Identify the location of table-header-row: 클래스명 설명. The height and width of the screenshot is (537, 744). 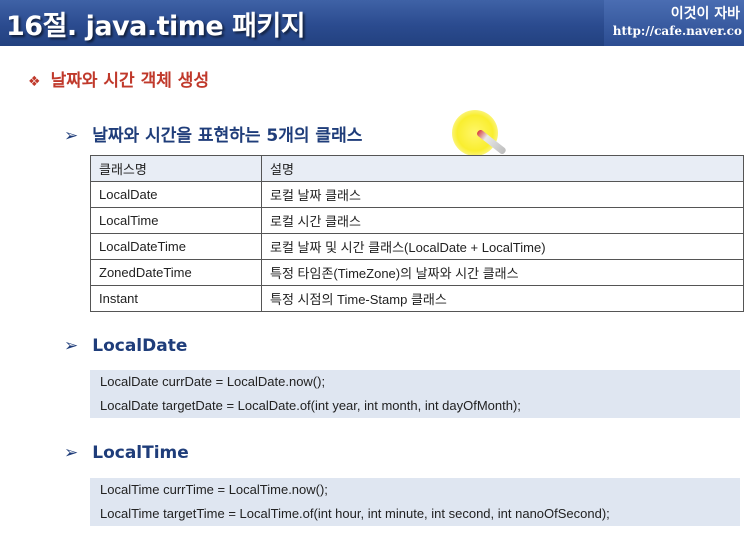
(417, 168).